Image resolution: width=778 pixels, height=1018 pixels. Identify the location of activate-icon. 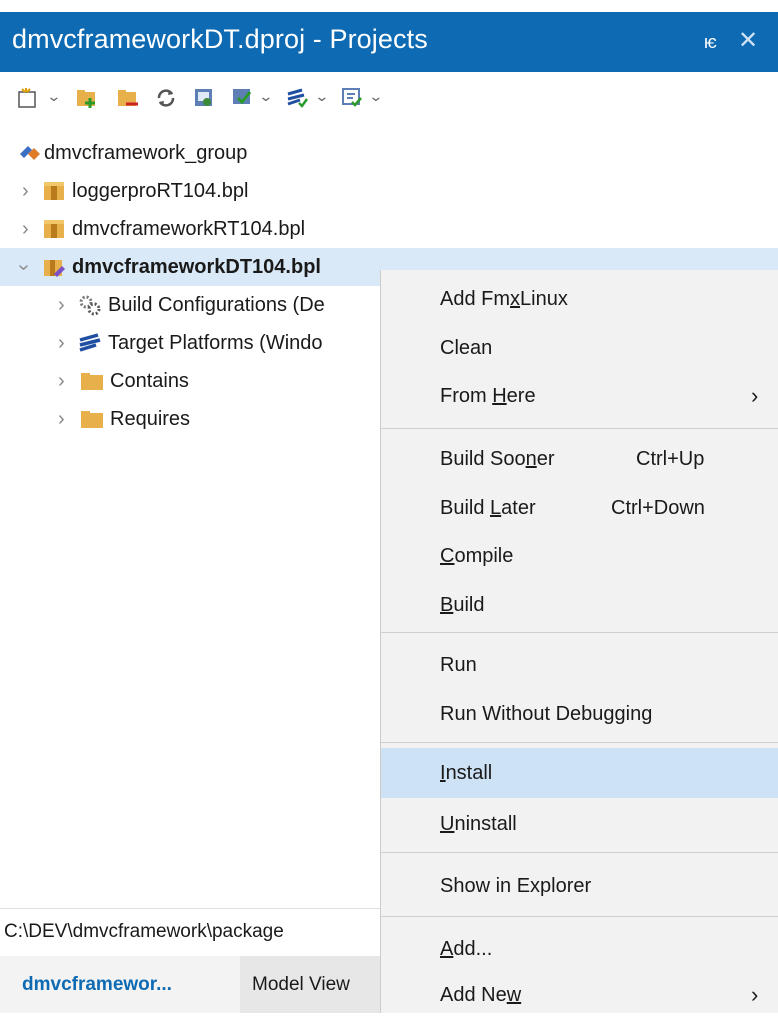
(352, 98).